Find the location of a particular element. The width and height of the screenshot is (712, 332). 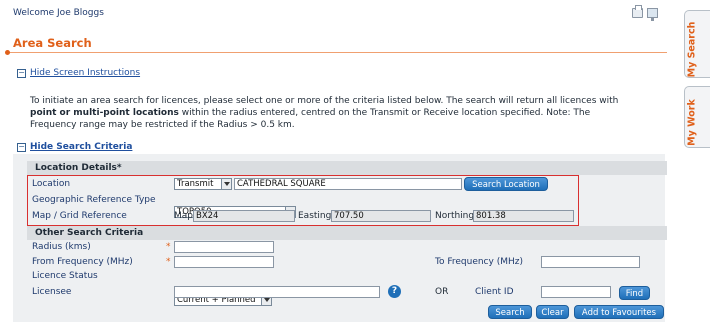

map-field: BX24 is located at coordinates (244, 216).